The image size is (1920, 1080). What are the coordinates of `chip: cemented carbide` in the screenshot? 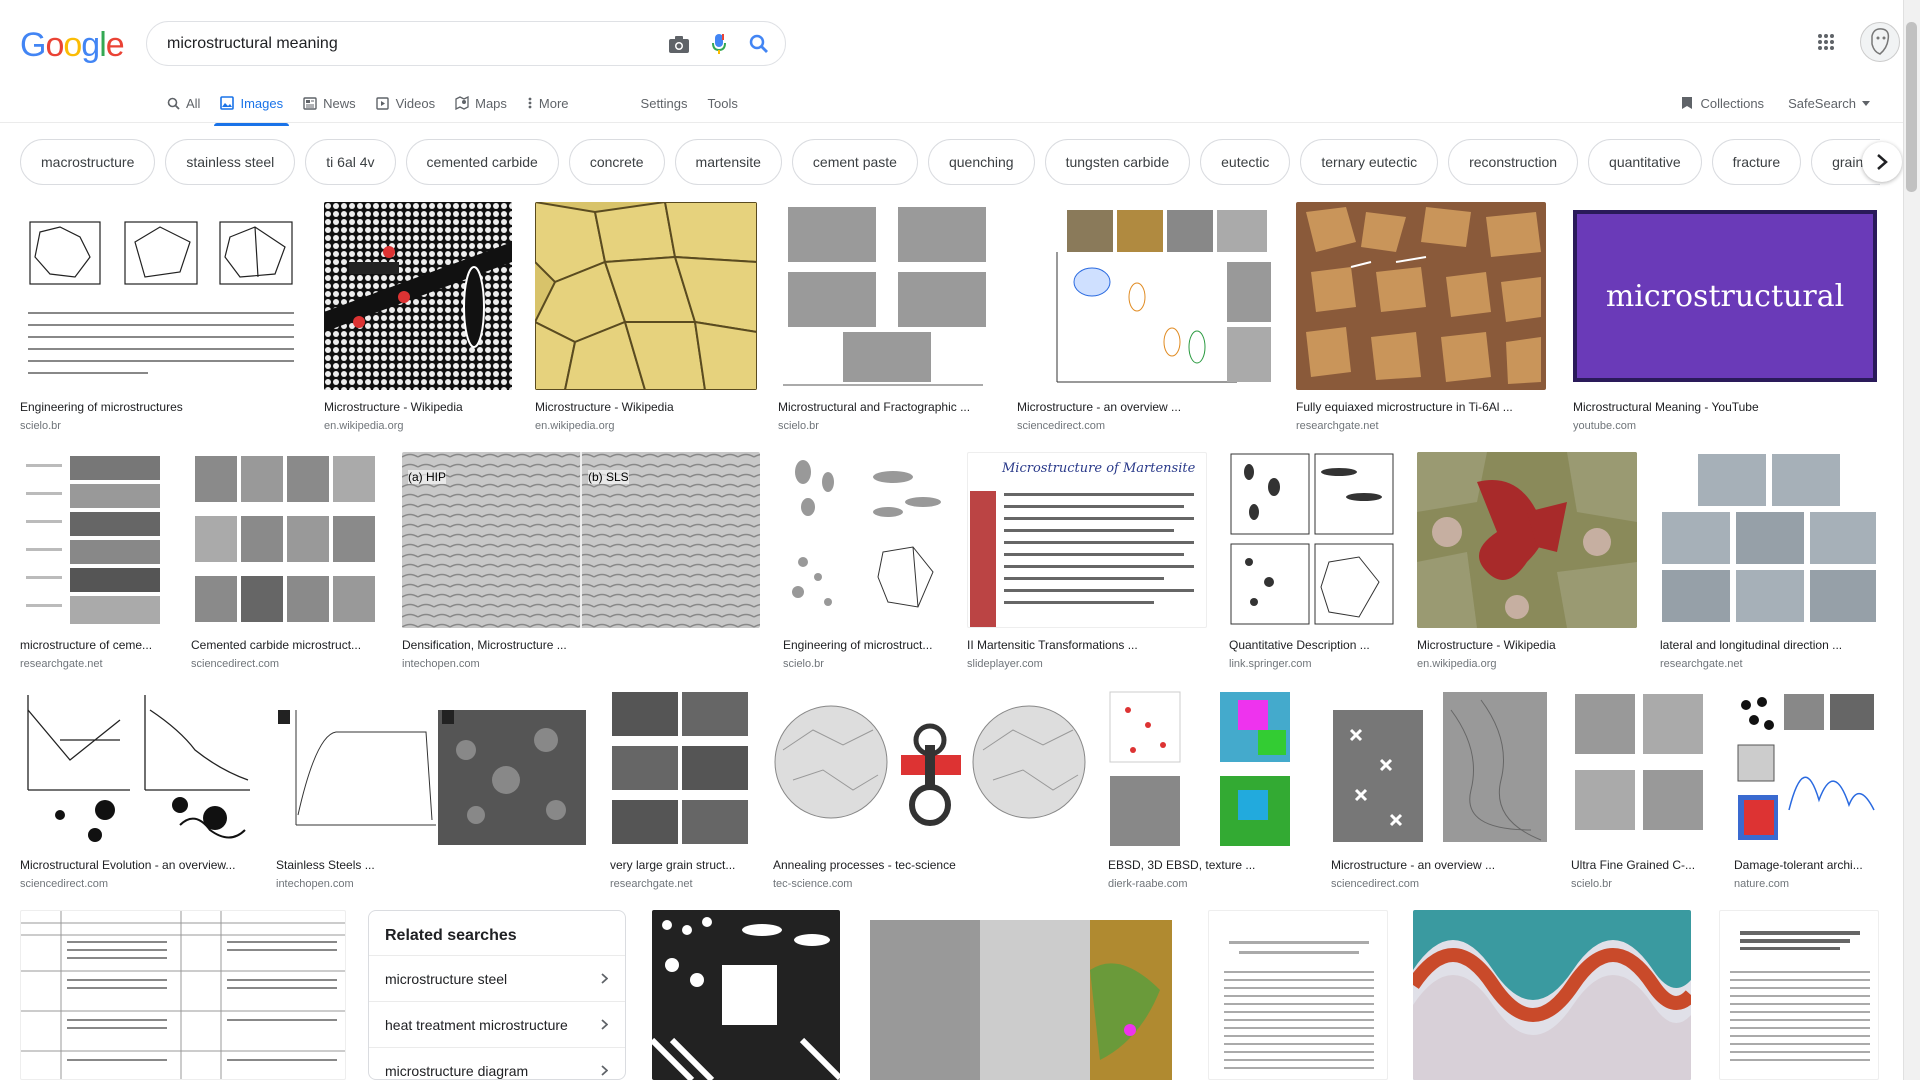 It's located at (482, 162).